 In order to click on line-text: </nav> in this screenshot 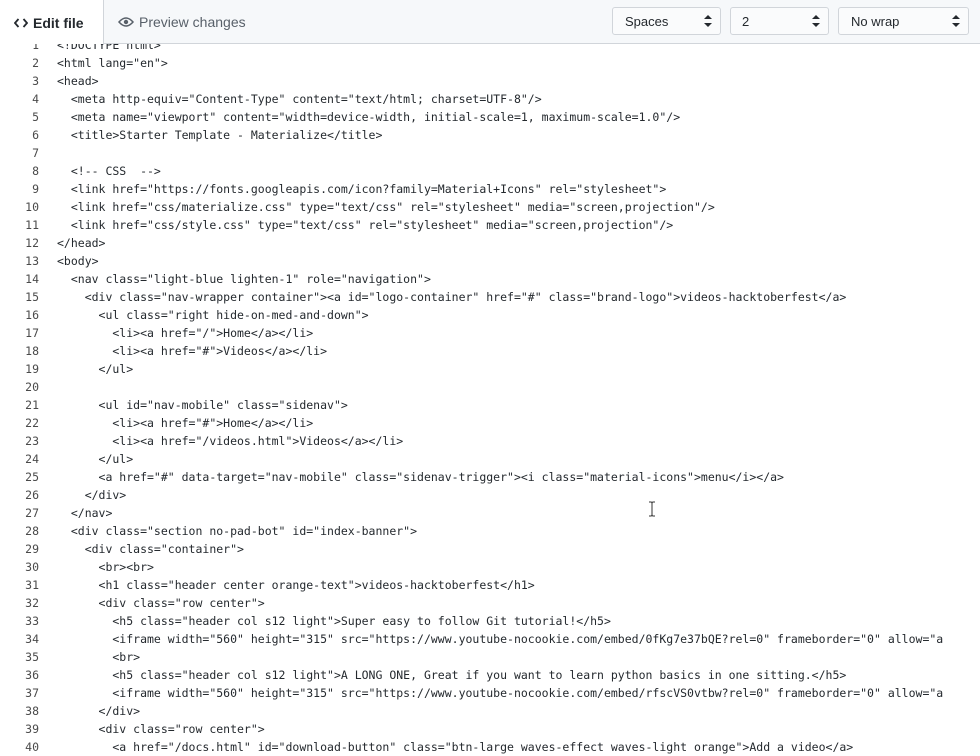, I will do `click(76, 513)`.